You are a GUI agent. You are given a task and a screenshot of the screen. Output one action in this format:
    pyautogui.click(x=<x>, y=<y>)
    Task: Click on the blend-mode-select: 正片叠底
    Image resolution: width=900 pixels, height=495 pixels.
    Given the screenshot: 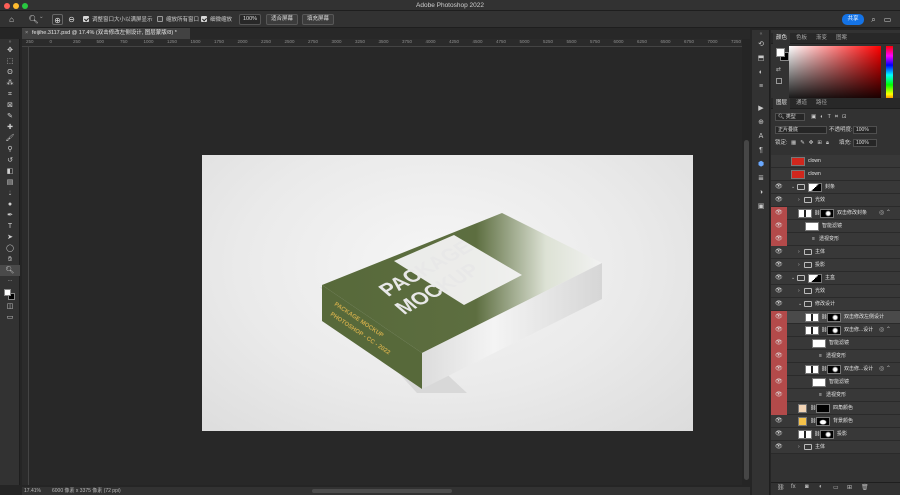 What is the action you would take?
    pyautogui.click(x=801, y=130)
    